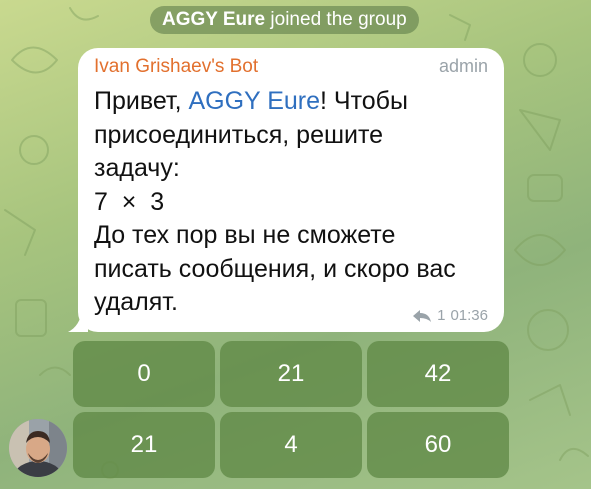  What do you see at coordinates (469, 315) in the screenshot?
I see `message-time: 01:36` at bounding box center [469, 315].